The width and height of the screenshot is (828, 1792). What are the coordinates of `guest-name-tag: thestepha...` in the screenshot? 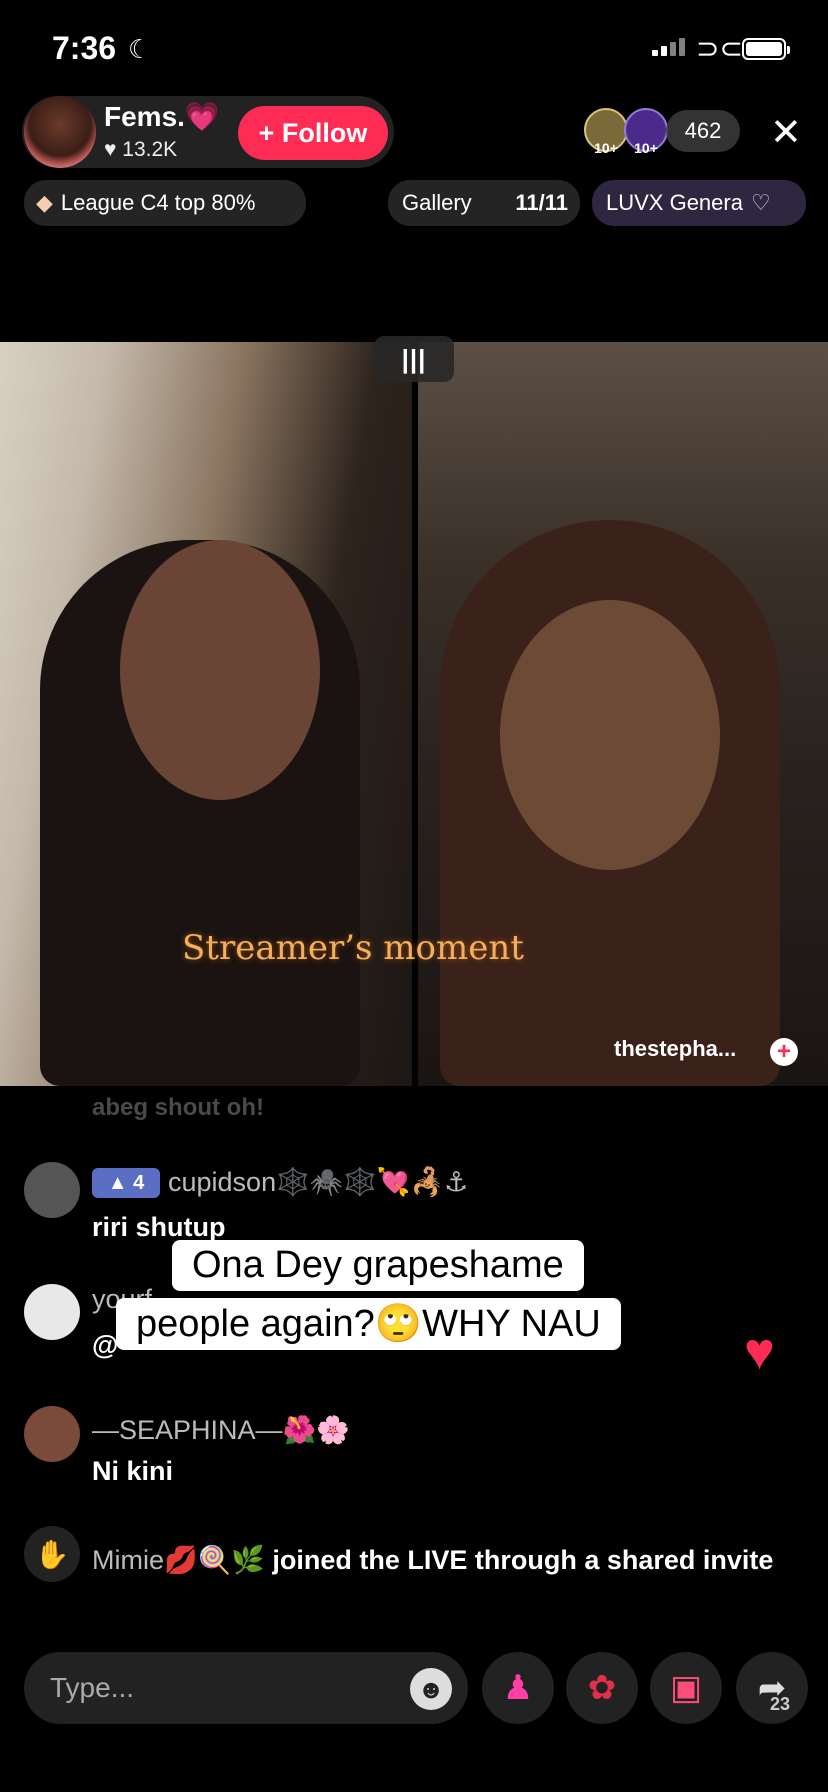 It's located at (675, 1049).